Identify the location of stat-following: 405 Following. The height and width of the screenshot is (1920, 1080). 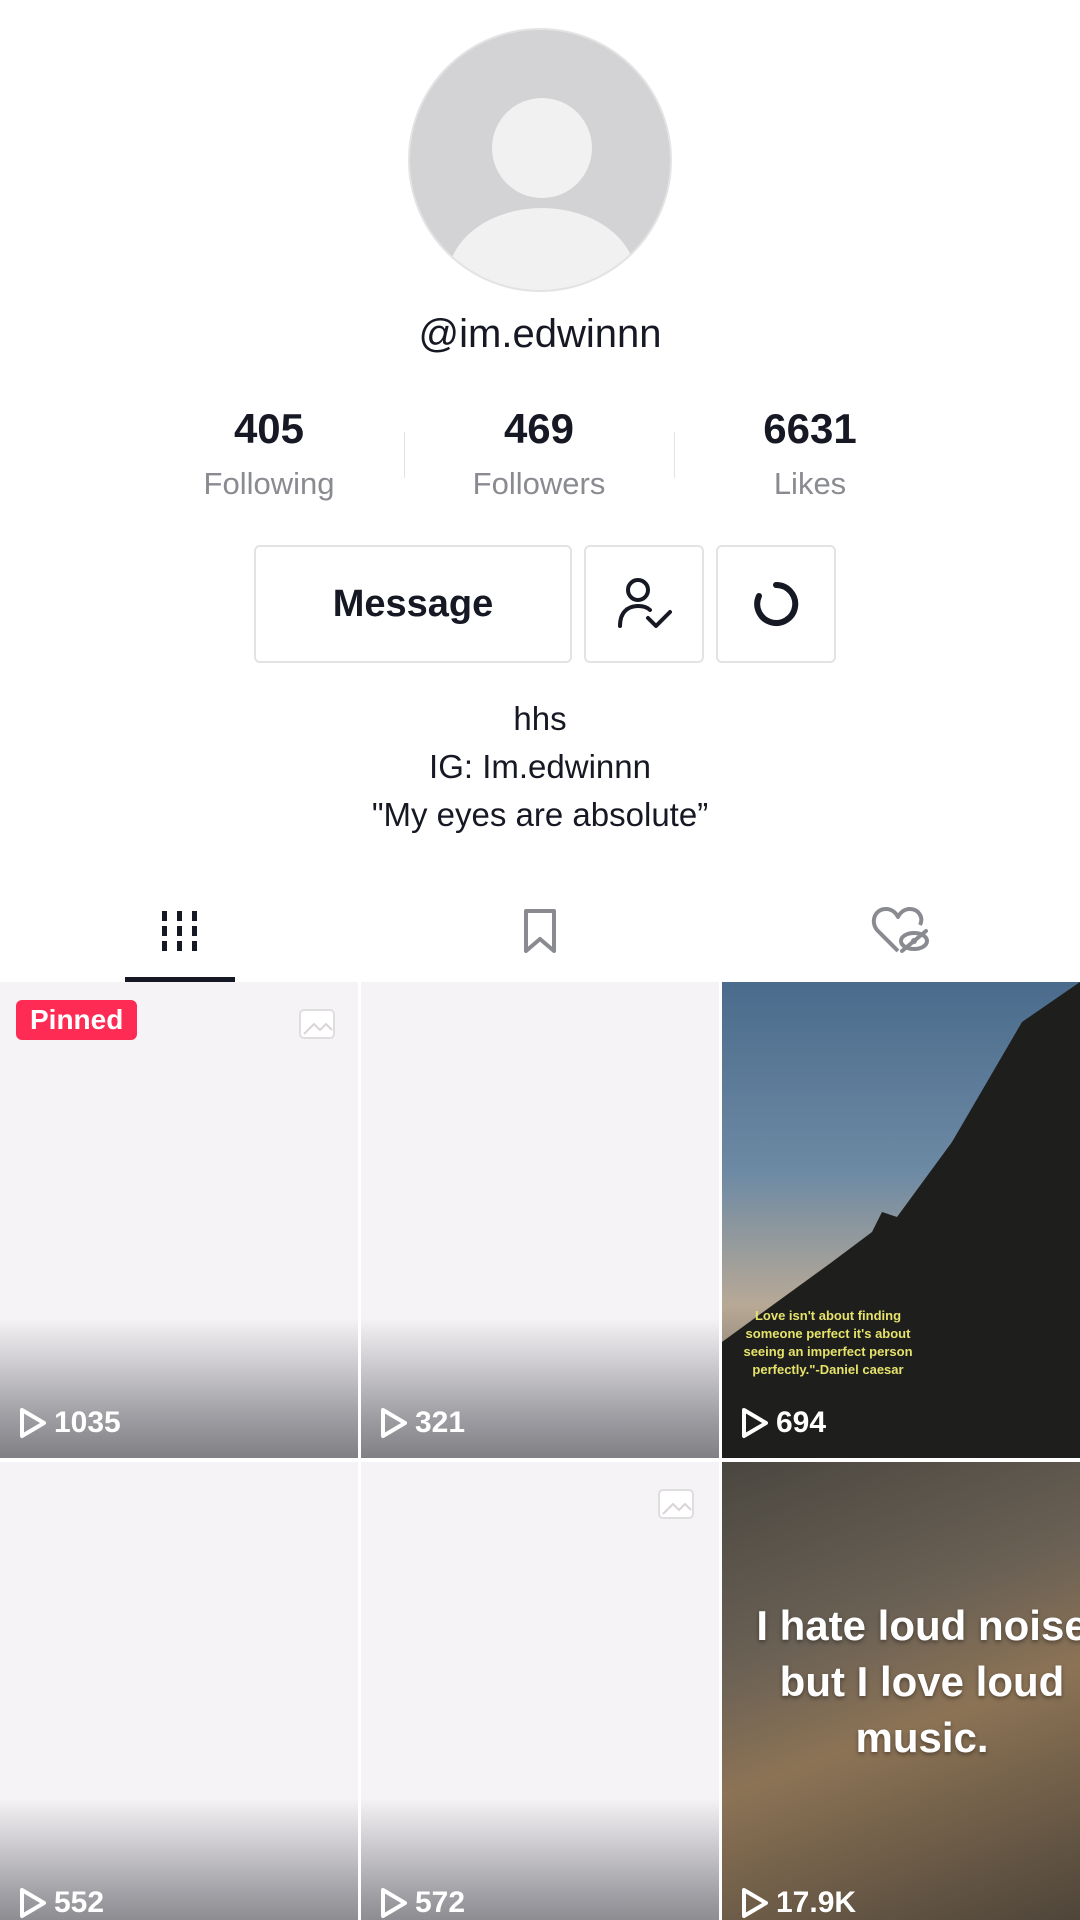
(269, 451).